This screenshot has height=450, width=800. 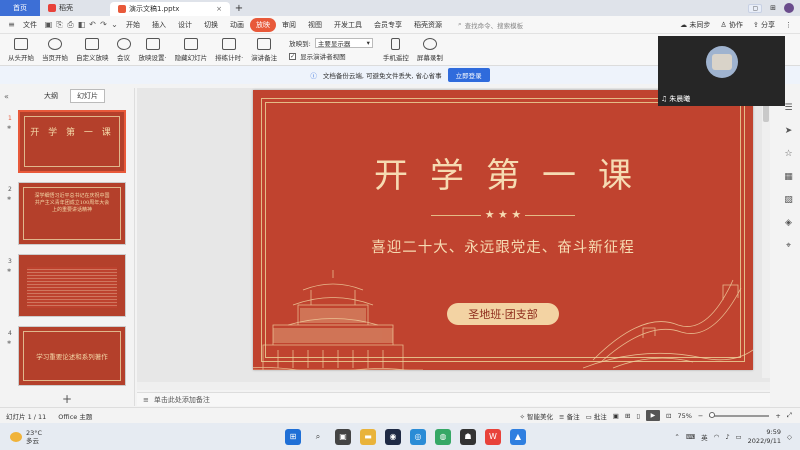 I want to click on input-language: 英, so click(x=704, y=437).